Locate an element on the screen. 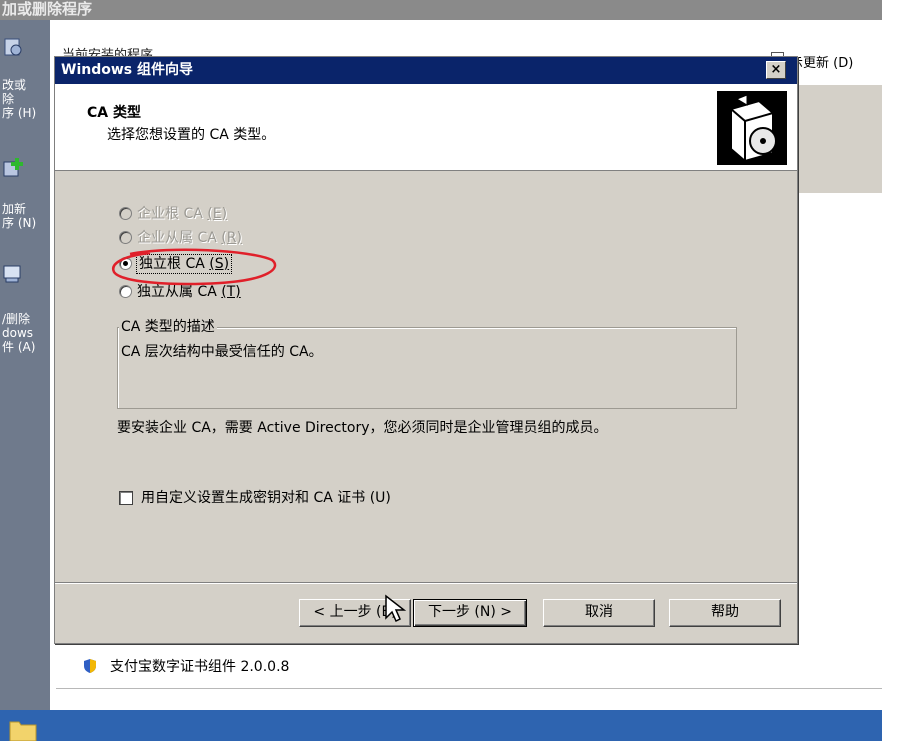  software-box-cd-icon is located at coordinates (752, 128).